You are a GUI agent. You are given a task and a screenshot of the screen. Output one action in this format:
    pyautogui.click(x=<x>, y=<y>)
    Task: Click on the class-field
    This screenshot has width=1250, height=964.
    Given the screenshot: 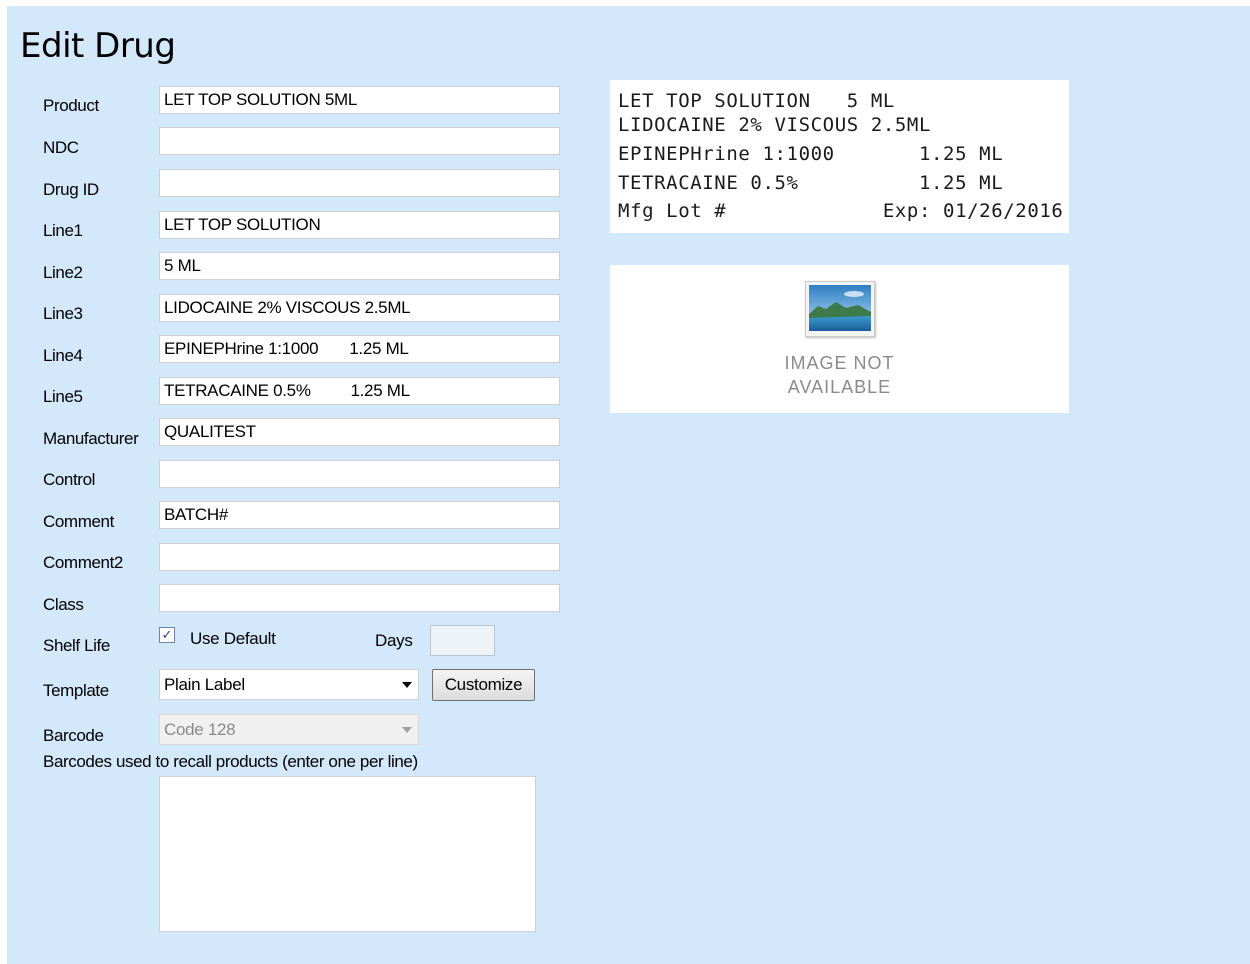 What is the action you would take?
    pyautogui.click(x=359, y=598)
    